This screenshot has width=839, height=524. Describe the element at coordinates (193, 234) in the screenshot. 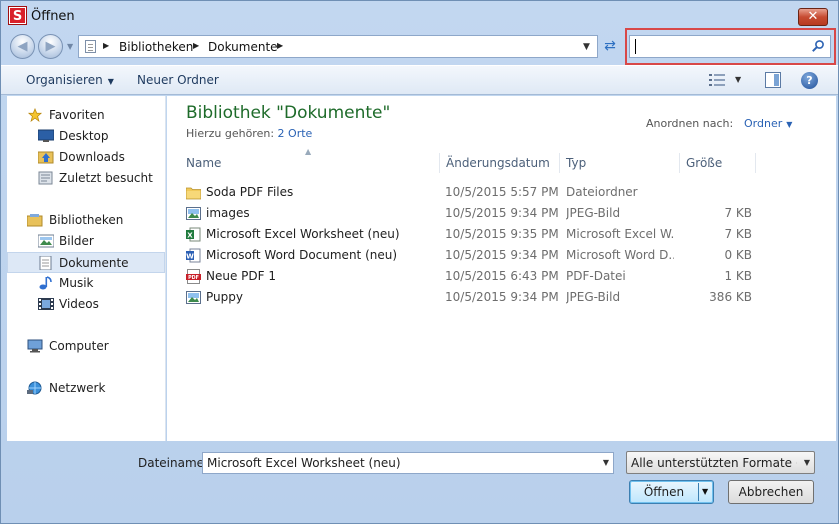

I see `excel-icon: X` at that location.